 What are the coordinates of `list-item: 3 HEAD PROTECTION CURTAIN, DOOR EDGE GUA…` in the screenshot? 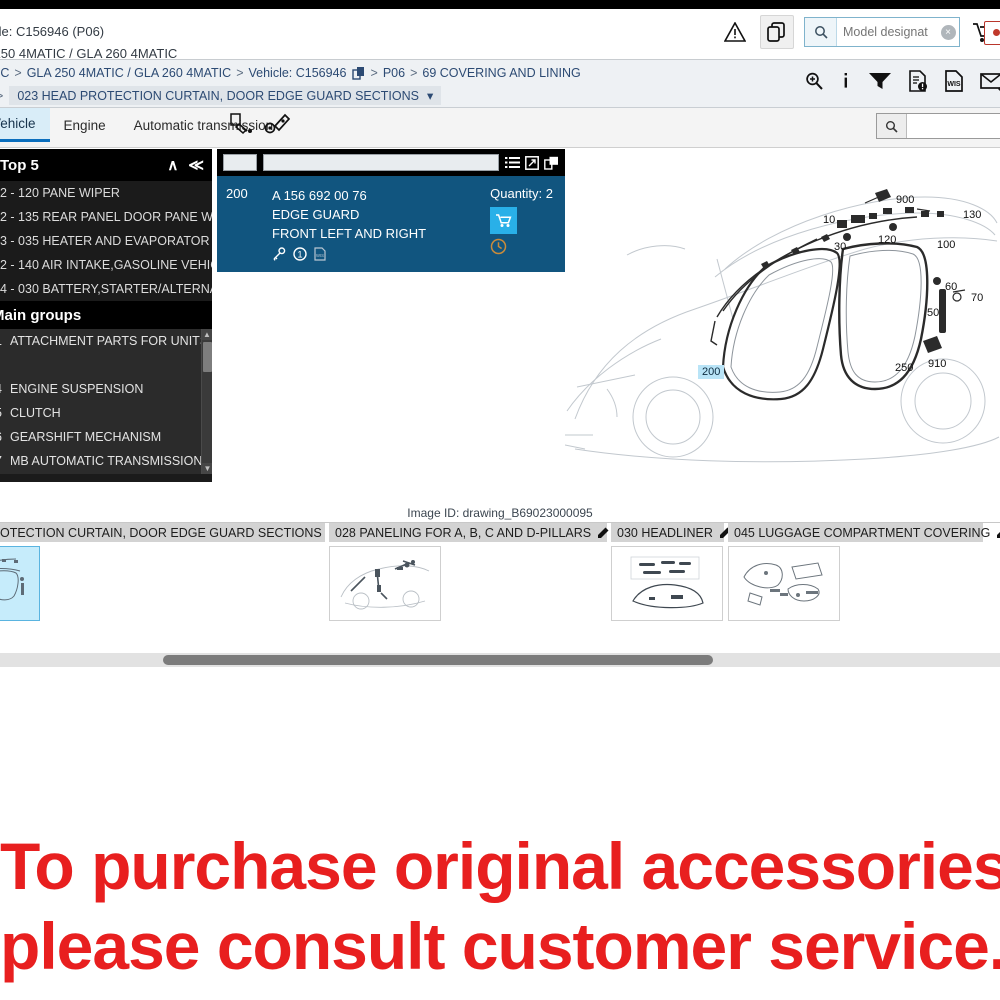 It's located at (170, 572).